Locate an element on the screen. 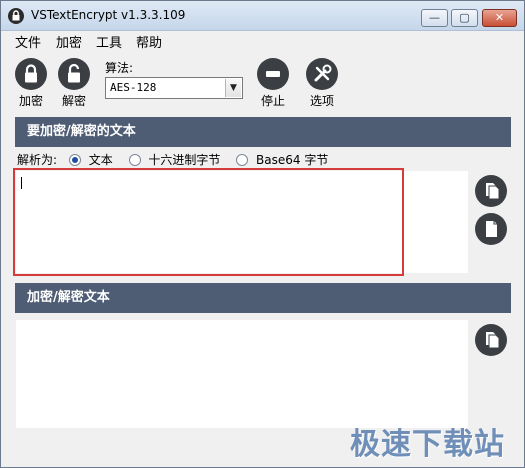 This screenshot has height=468, width=525. parse-as-row: 解析为: 文本 十六进制字节 Base64 字节 is located at coordinates (172, 159).